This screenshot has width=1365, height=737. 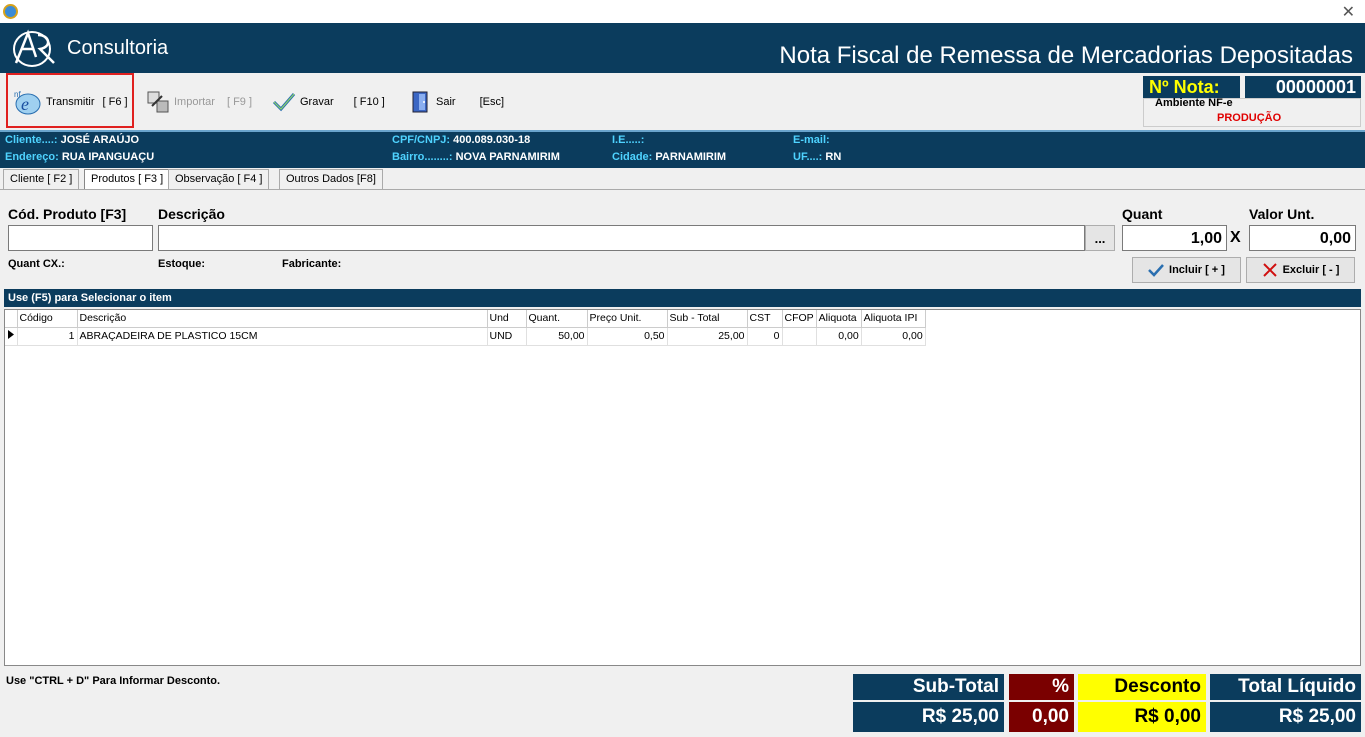 I want to click on excluir-button: Excluir [ - ], so click(x=1300, y=270).